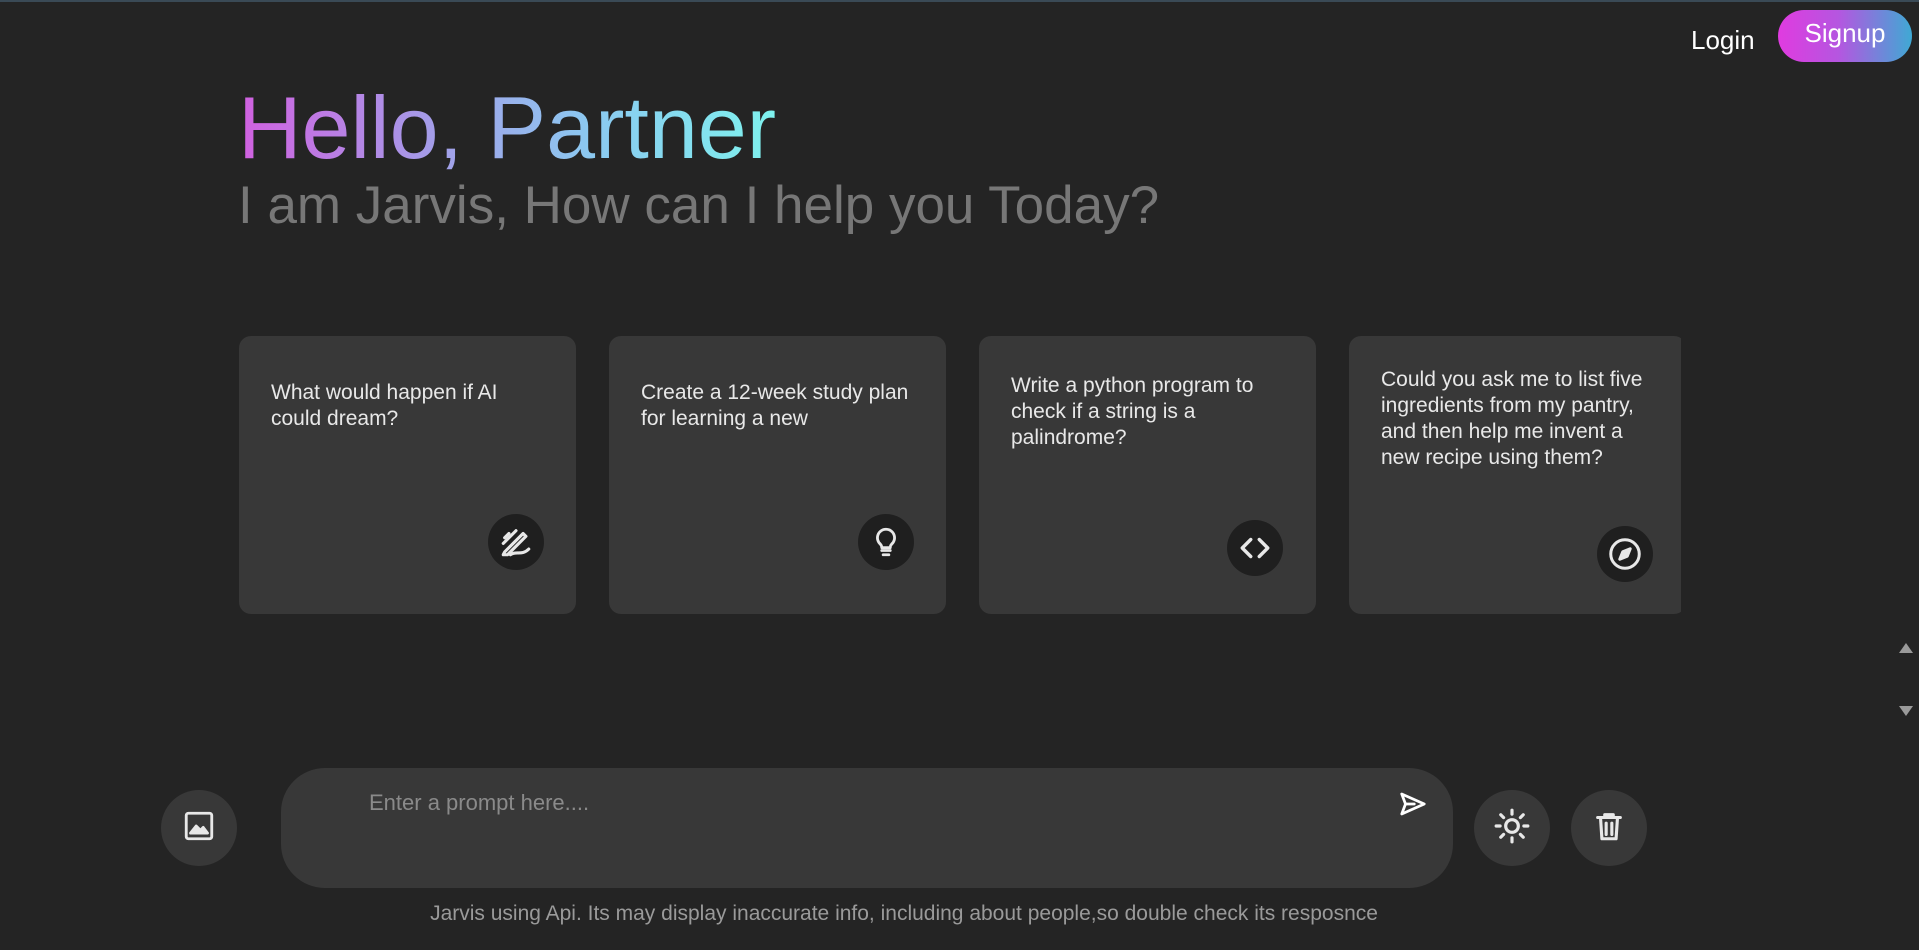 This screenshot has width=1919, height=950. Describe the element at coordinates (886, 542) in the screenshot. I see `lightbulb-icon` at that location.